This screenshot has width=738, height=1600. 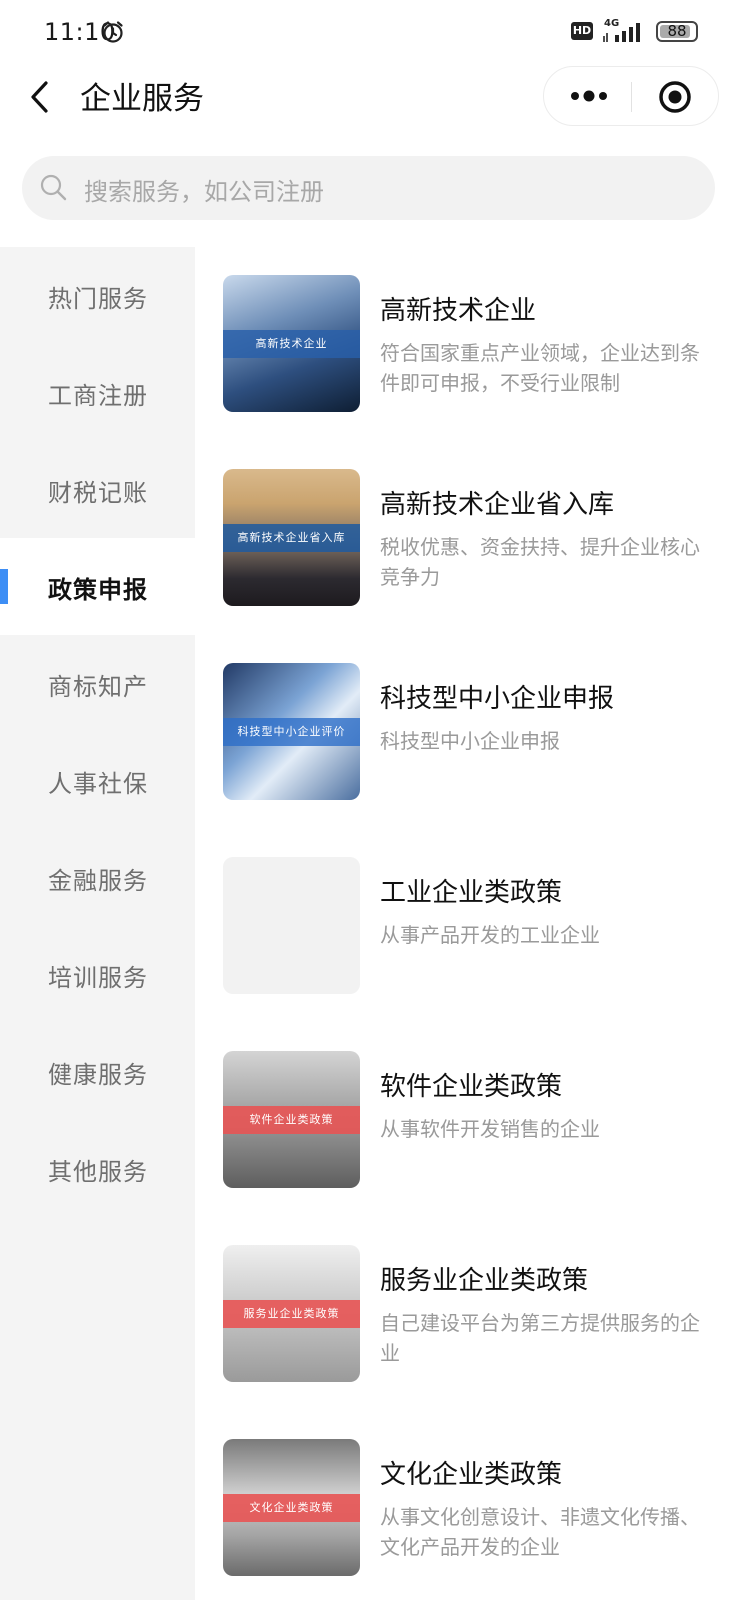 I want to click on sidebar-item-training-services: 培训服务, so click(x=97, y=974).